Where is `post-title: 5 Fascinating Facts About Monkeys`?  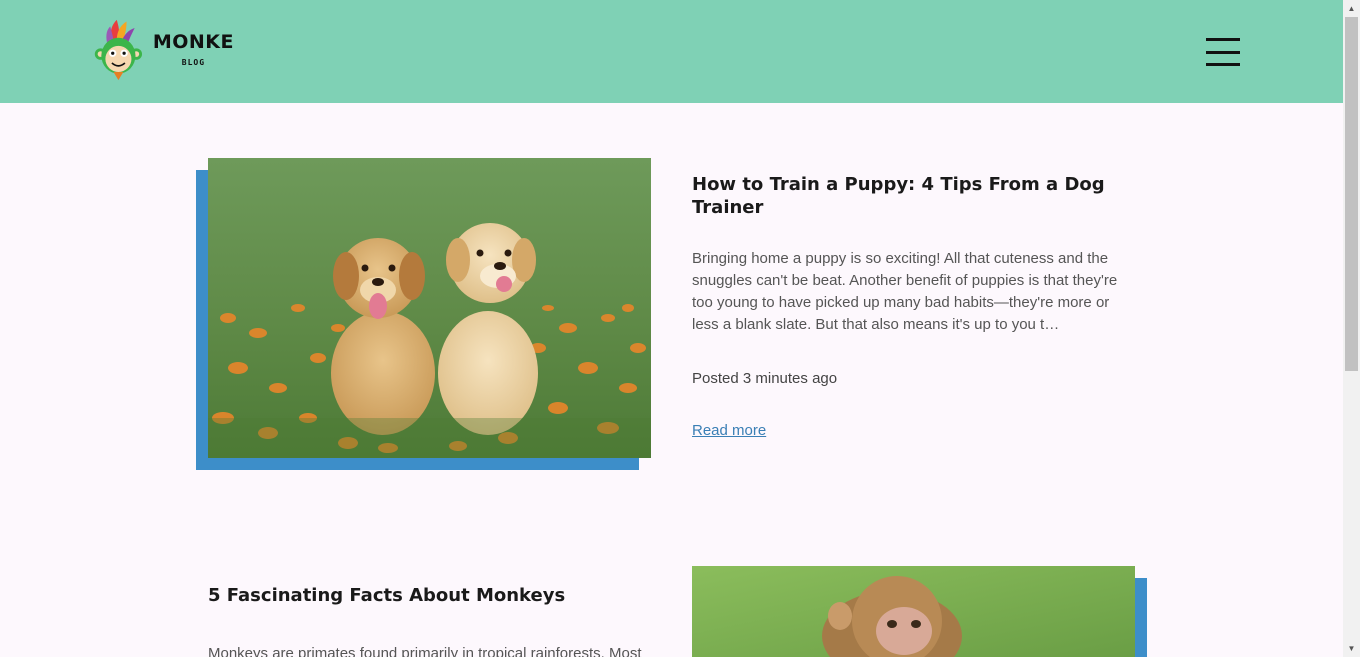
post-title: 5 Fascinating Facts About Monkeys is located at coordinates (428, 595).